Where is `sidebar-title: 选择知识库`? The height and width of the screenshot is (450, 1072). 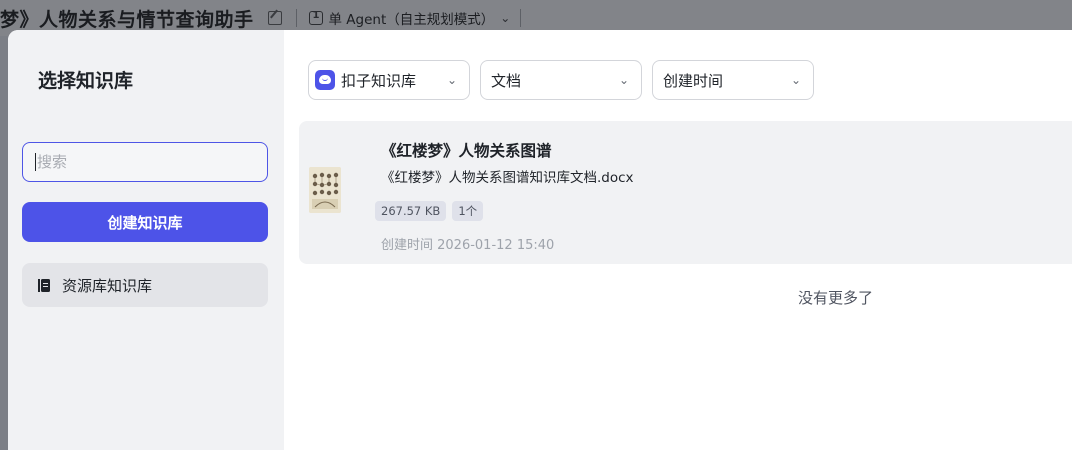
sidebar-title: 选择知识库 is located at coordinates (86, 81).